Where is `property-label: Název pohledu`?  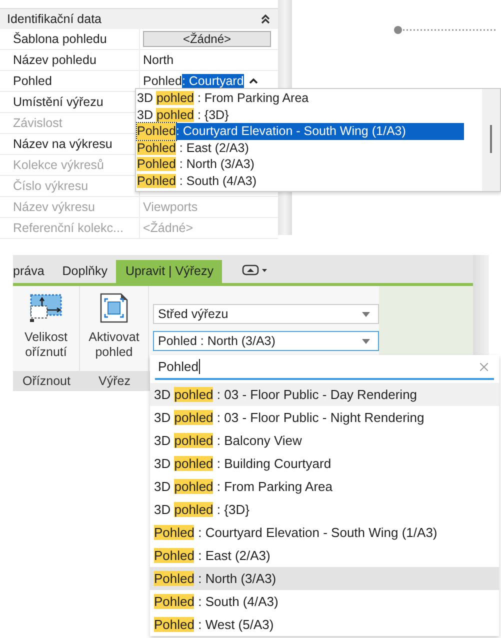 property-label: Název pohledu is located at coordinates (54, 60).